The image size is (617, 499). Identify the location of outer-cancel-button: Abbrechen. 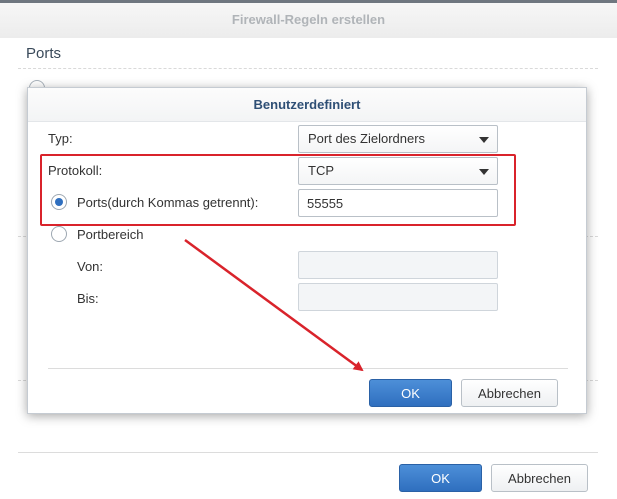
(539, 478).